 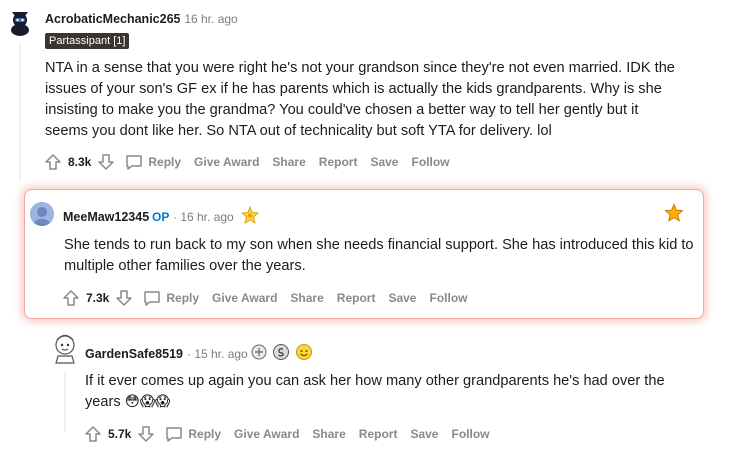 I want to click on vote-controls: 8.3k, so click(x=79, y=162).